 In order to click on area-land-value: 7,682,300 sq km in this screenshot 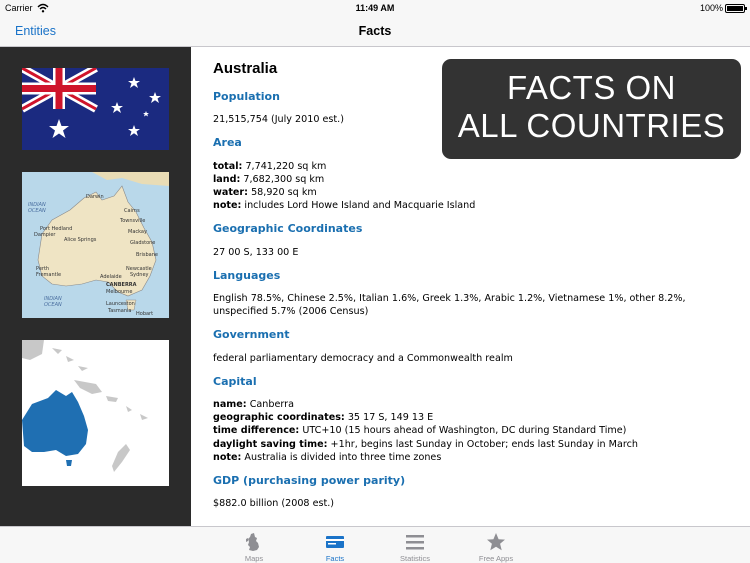, I will do `click(284, 179)`.